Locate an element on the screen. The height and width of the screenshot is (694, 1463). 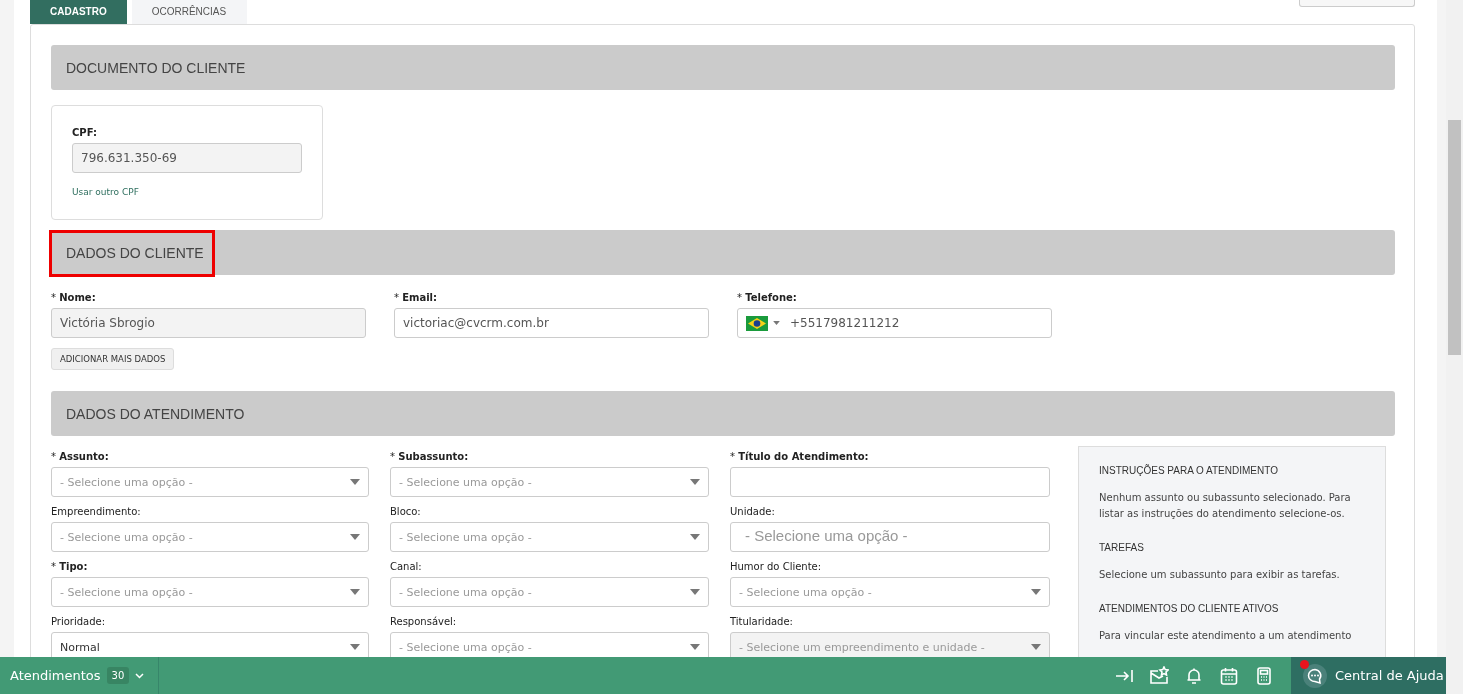
field-label: Titularidade: is located at coordinates (762, 621).